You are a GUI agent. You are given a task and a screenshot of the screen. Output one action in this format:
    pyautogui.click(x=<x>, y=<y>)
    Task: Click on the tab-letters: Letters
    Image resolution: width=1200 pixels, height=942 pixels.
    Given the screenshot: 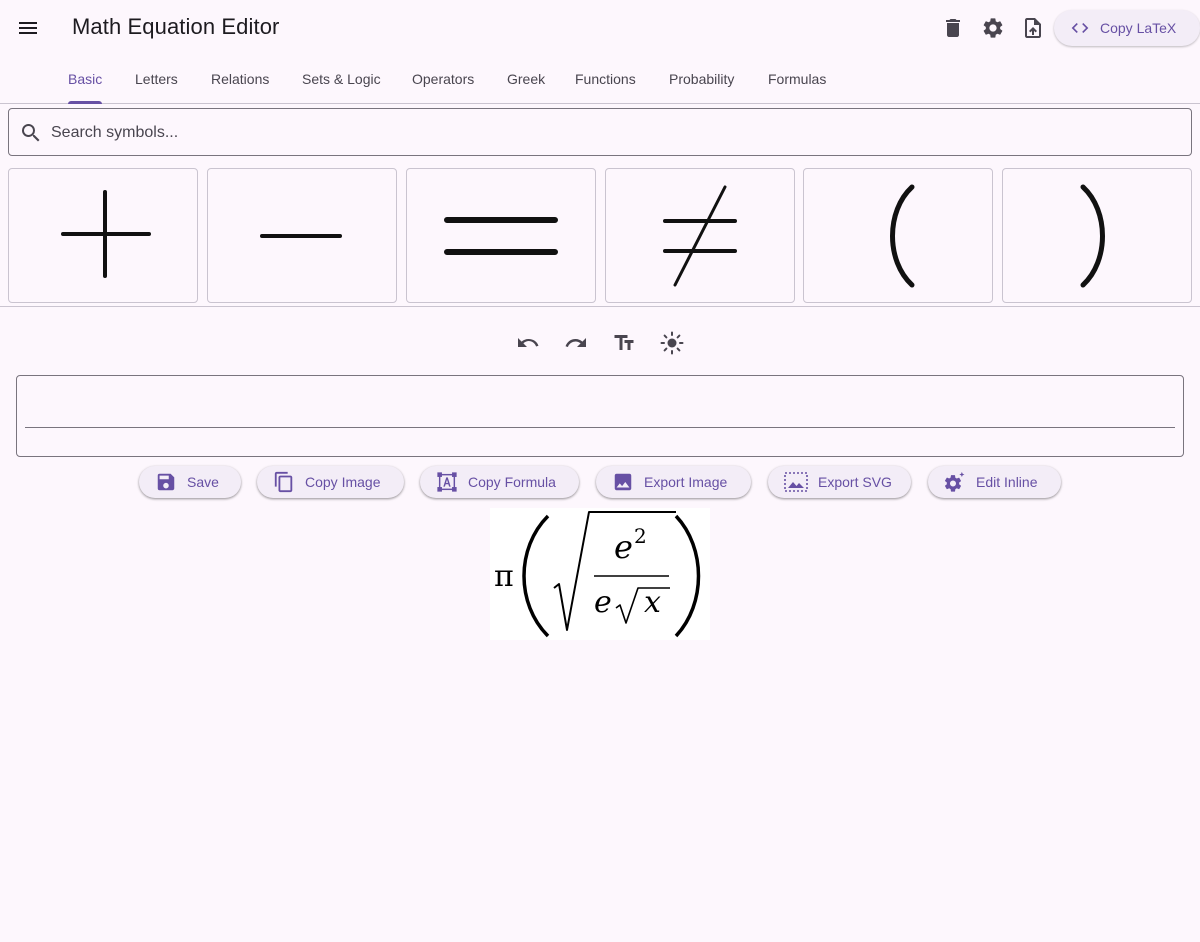 What is the action you would take?
    pyautogui.click(x=156, y=80)
    